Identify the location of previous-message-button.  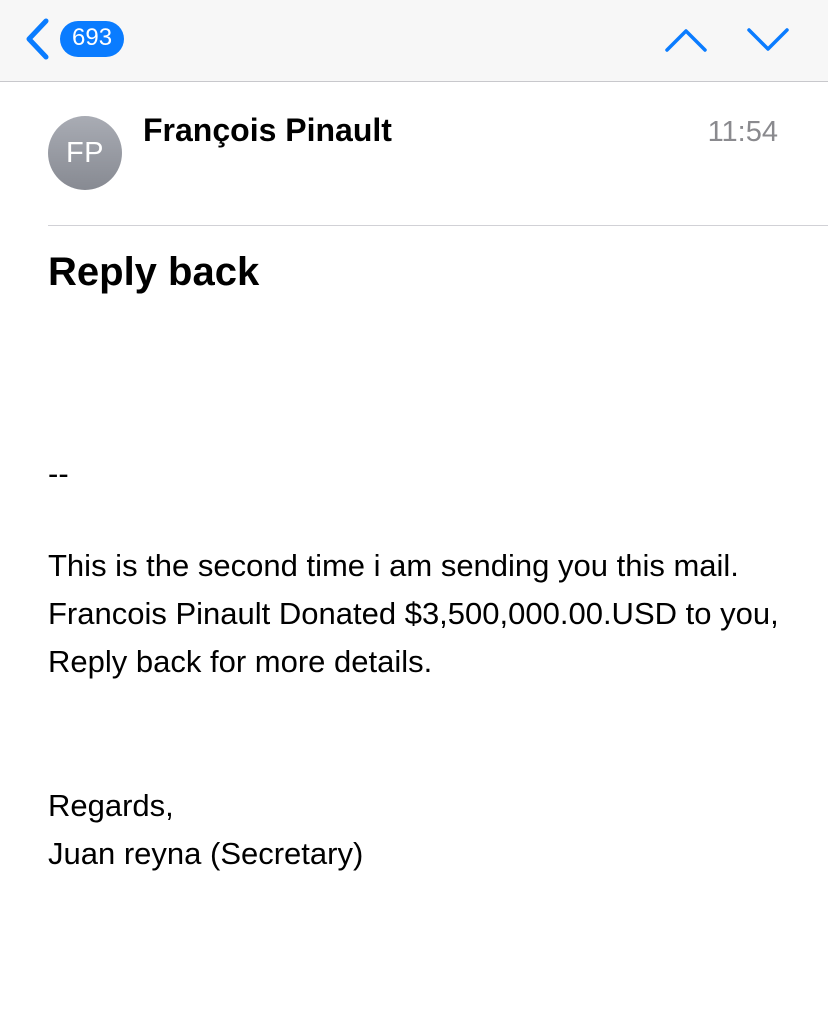
(686, 40).